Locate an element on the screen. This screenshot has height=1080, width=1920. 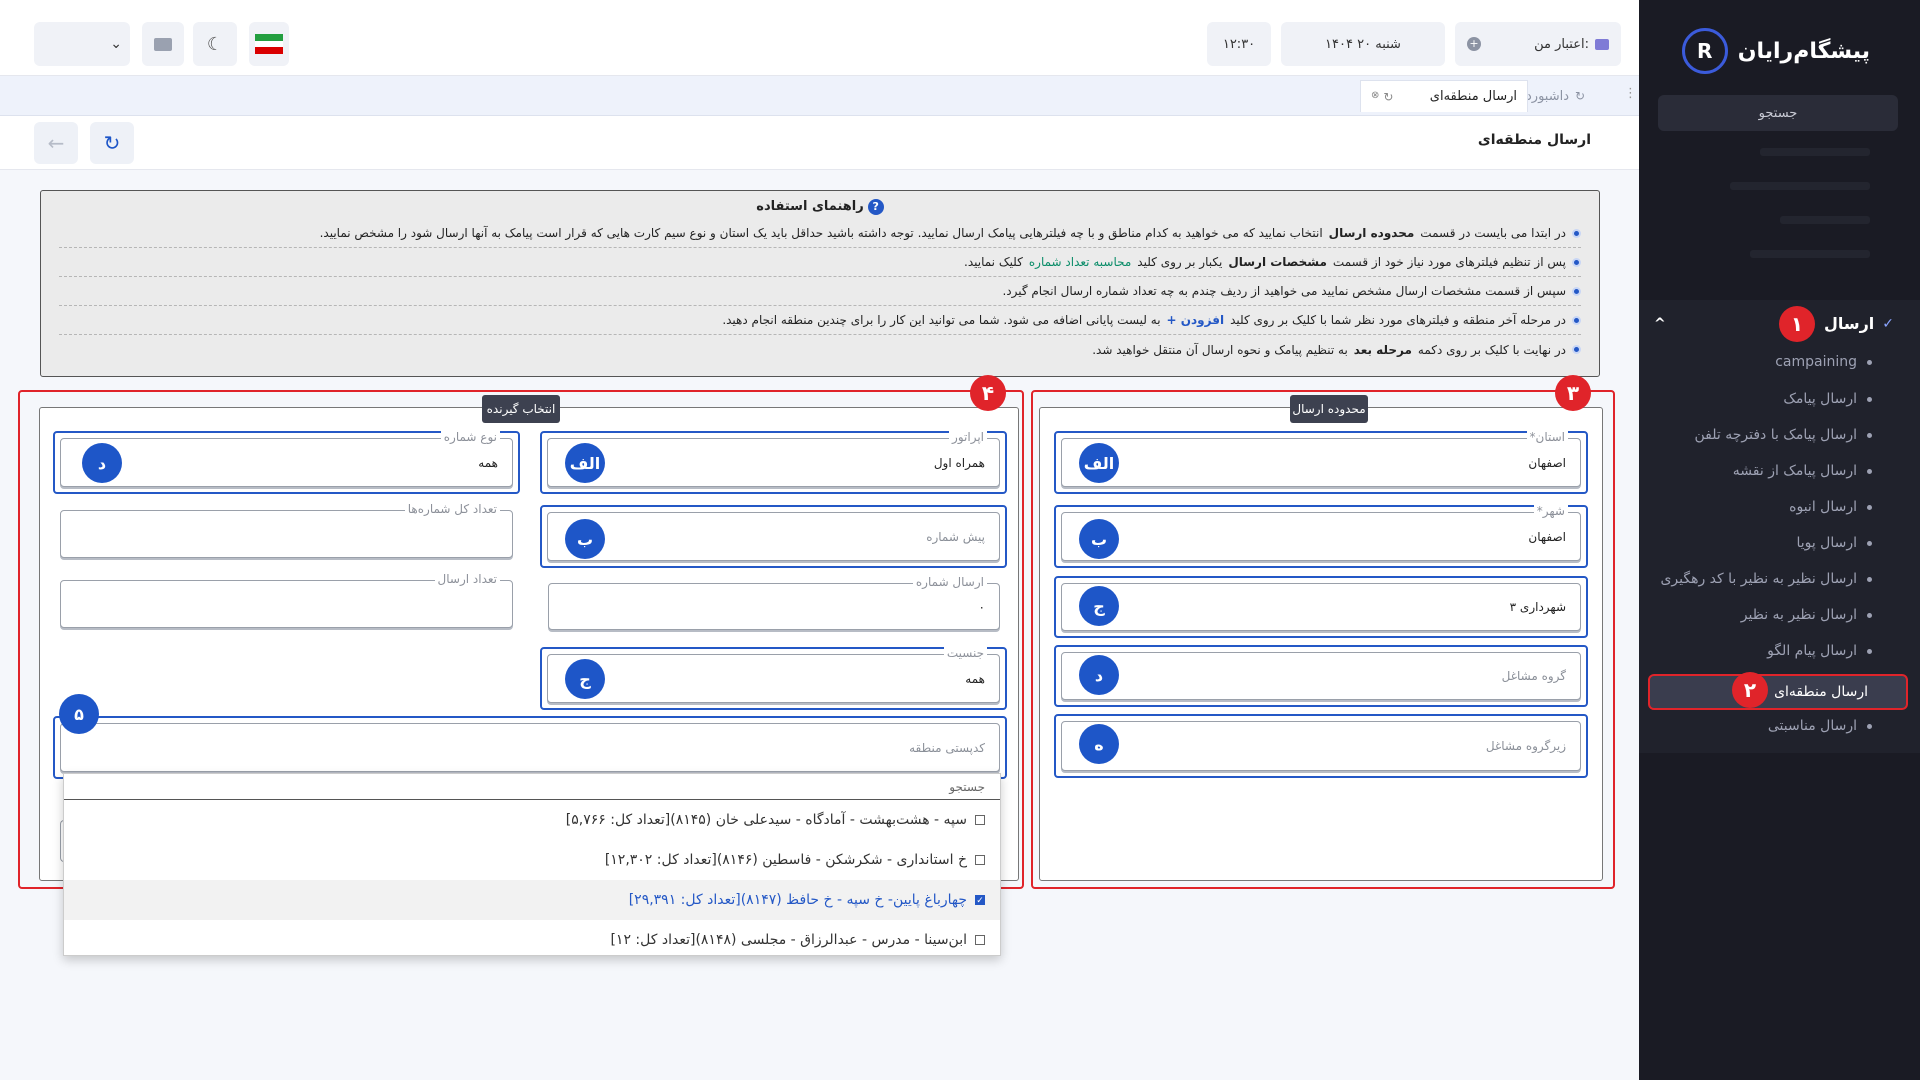
moon-icon: ☾ is located at coordinates (215, 44).